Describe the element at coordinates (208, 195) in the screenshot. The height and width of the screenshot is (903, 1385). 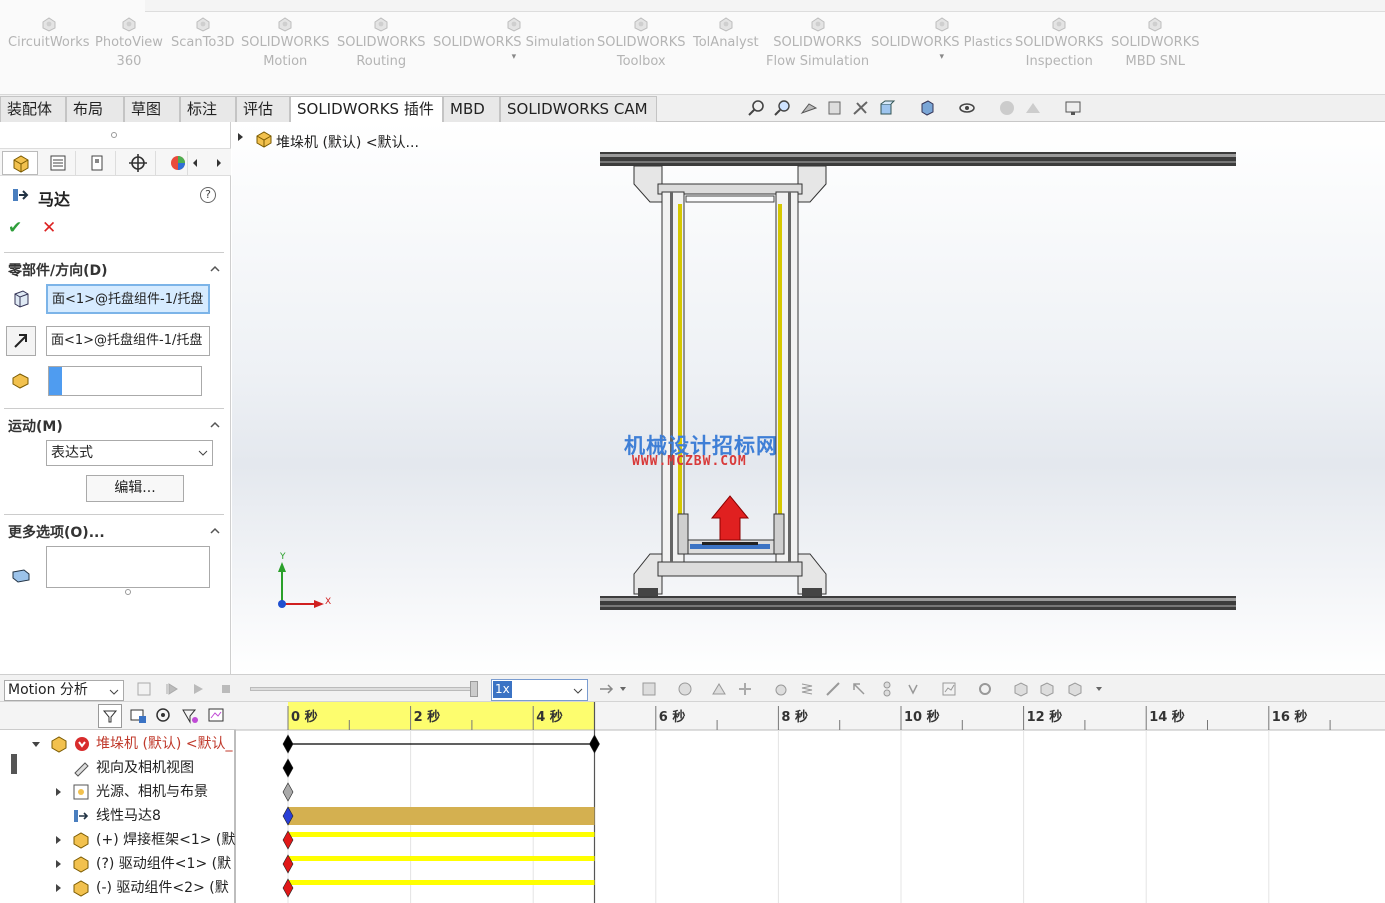
I see `help-icon: ?` at that location.